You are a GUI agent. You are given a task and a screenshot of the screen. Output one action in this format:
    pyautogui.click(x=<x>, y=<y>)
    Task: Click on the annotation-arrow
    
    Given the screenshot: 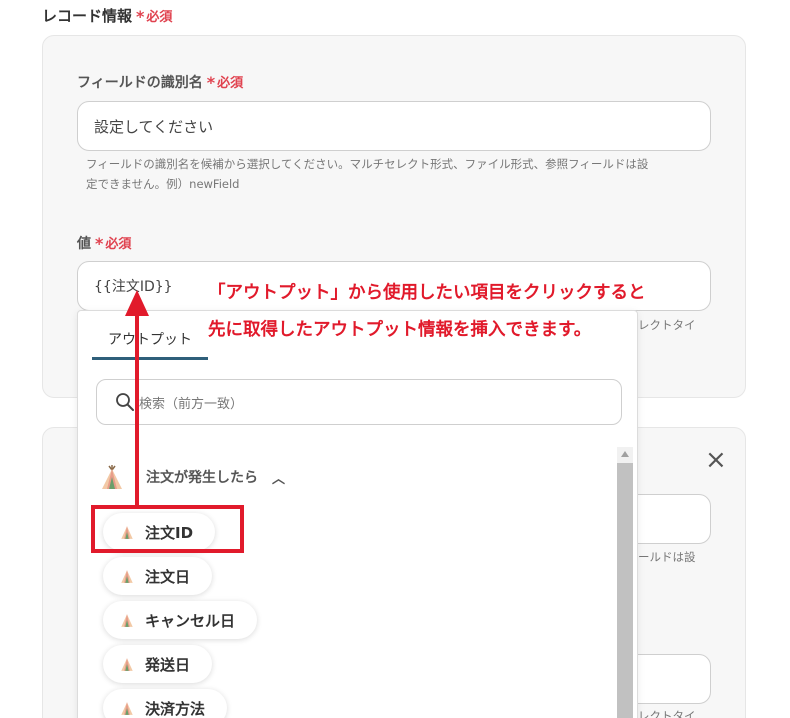 What is the action you would take?
    pyautogui.click(x=137, y=399)
    